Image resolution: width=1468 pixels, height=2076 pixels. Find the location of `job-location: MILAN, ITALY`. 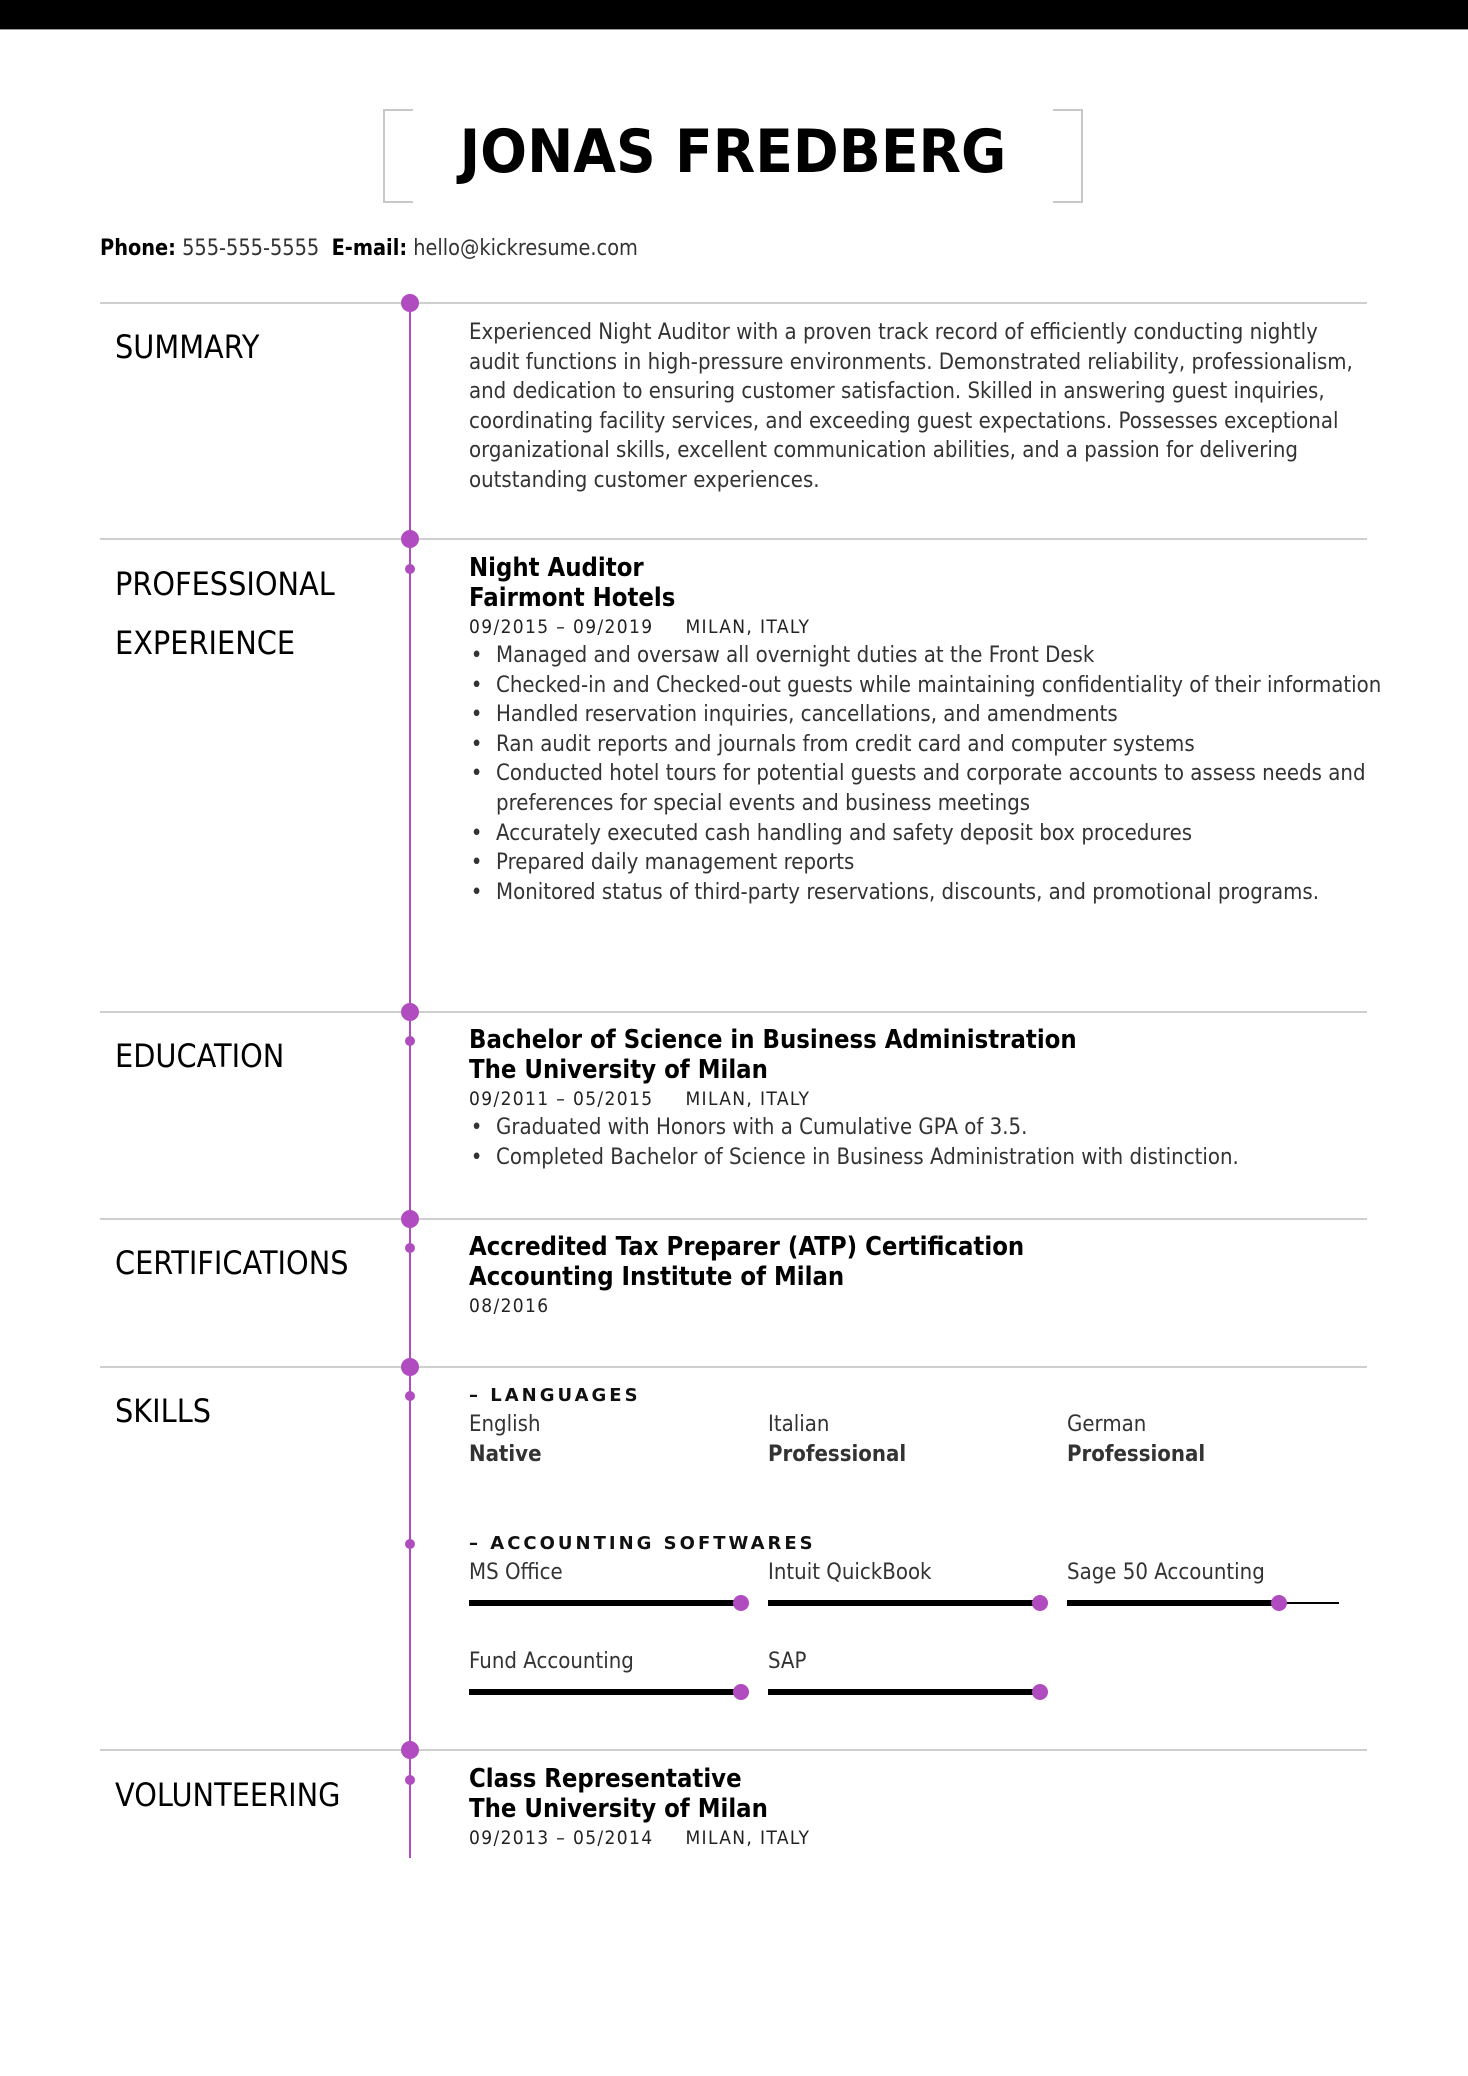

job-location: MILAN, ITALY is located at coordinates (748, 627).